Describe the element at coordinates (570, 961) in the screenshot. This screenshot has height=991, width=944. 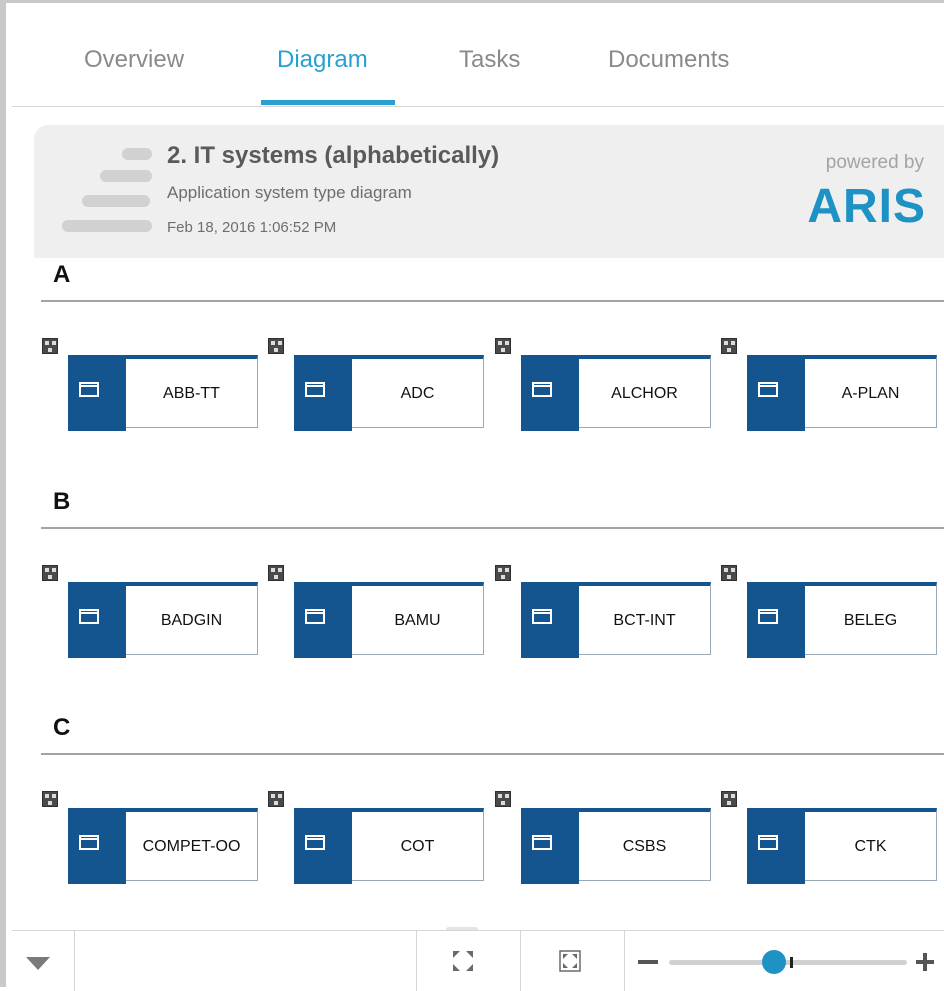
I see `fit-to-window-icon` at that location.